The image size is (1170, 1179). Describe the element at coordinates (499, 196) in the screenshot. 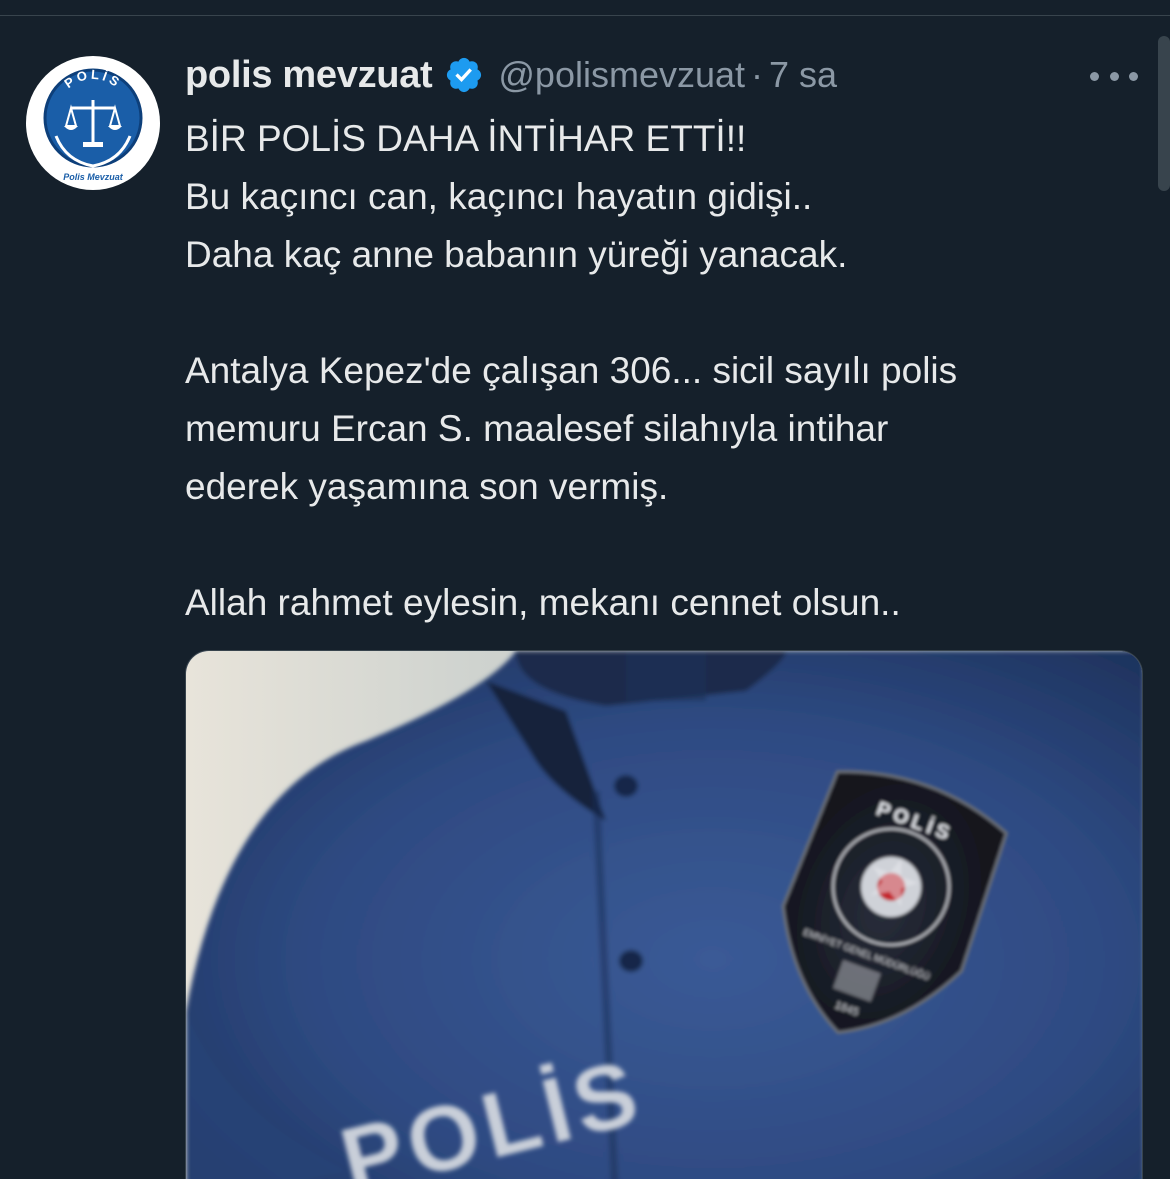

I see `tweet-line: Bu kaçıncı can, kaçıncı hayatın gidişi..` at that location.